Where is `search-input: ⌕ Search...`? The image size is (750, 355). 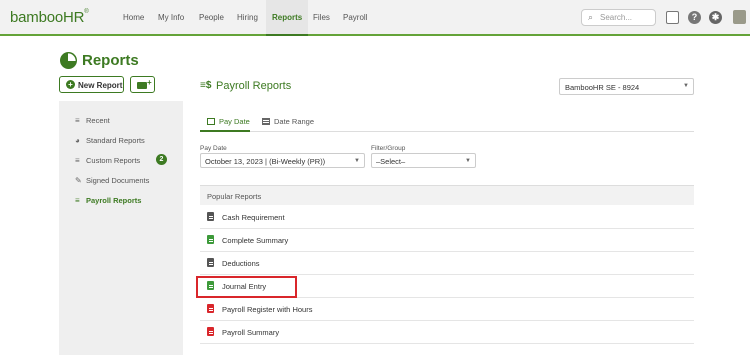
search-input: ⌕ Search... is located at coordinates (618, 17).